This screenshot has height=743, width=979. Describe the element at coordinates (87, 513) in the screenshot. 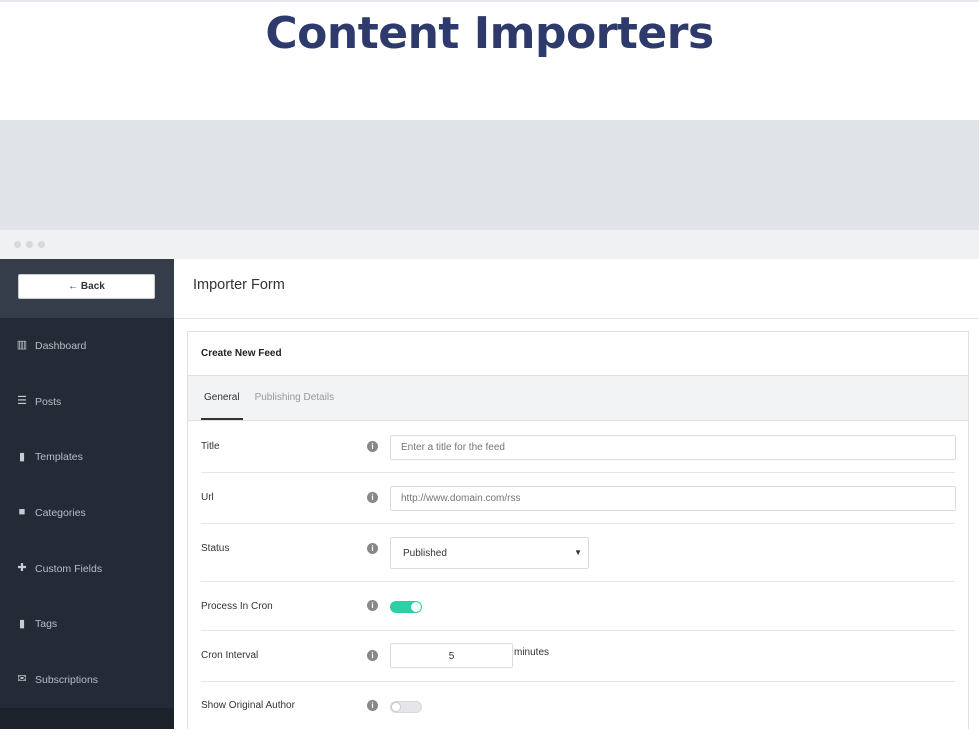

I see `sidebar-item-categories: ■ Categories` at that location.